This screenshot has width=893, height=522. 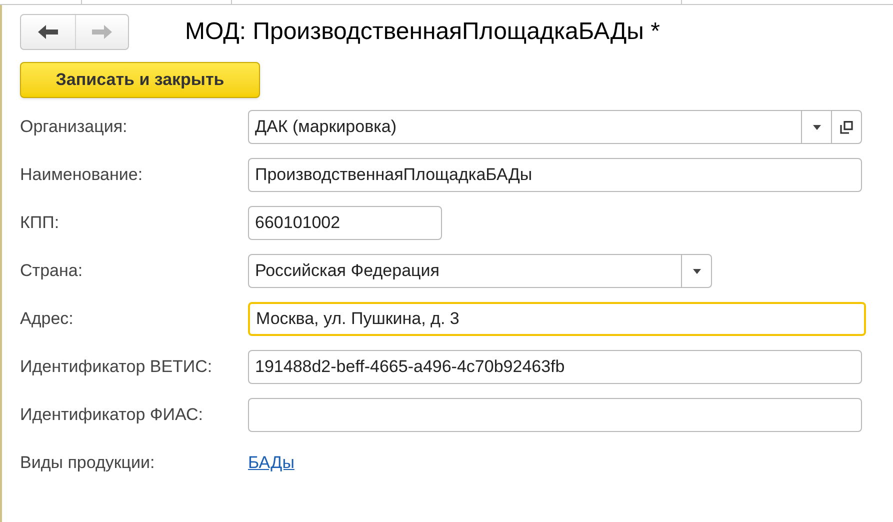 What do you see at coordinates (140, 80) in the screenshot?
I see `save-and-close-button: Записать и закрыть` at bounding box center [140, 80].